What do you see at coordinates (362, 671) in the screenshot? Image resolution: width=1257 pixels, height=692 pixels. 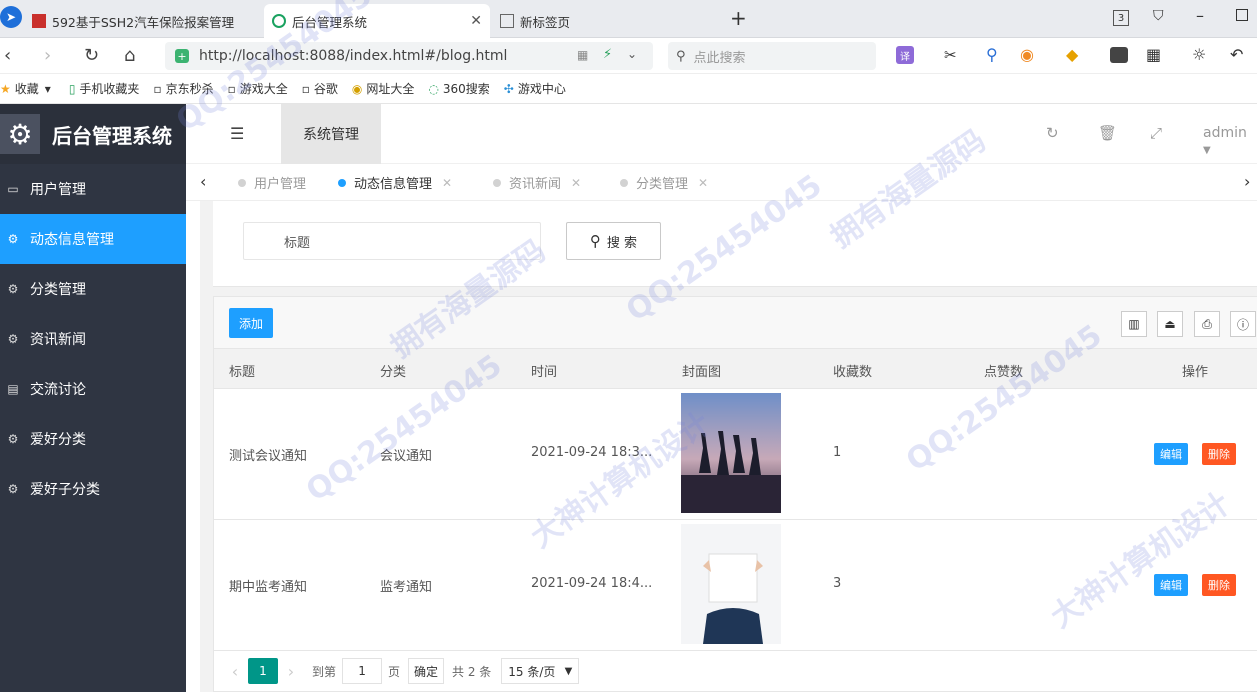 I see `goto-page-input: 1` at bounding box center [362, 671].